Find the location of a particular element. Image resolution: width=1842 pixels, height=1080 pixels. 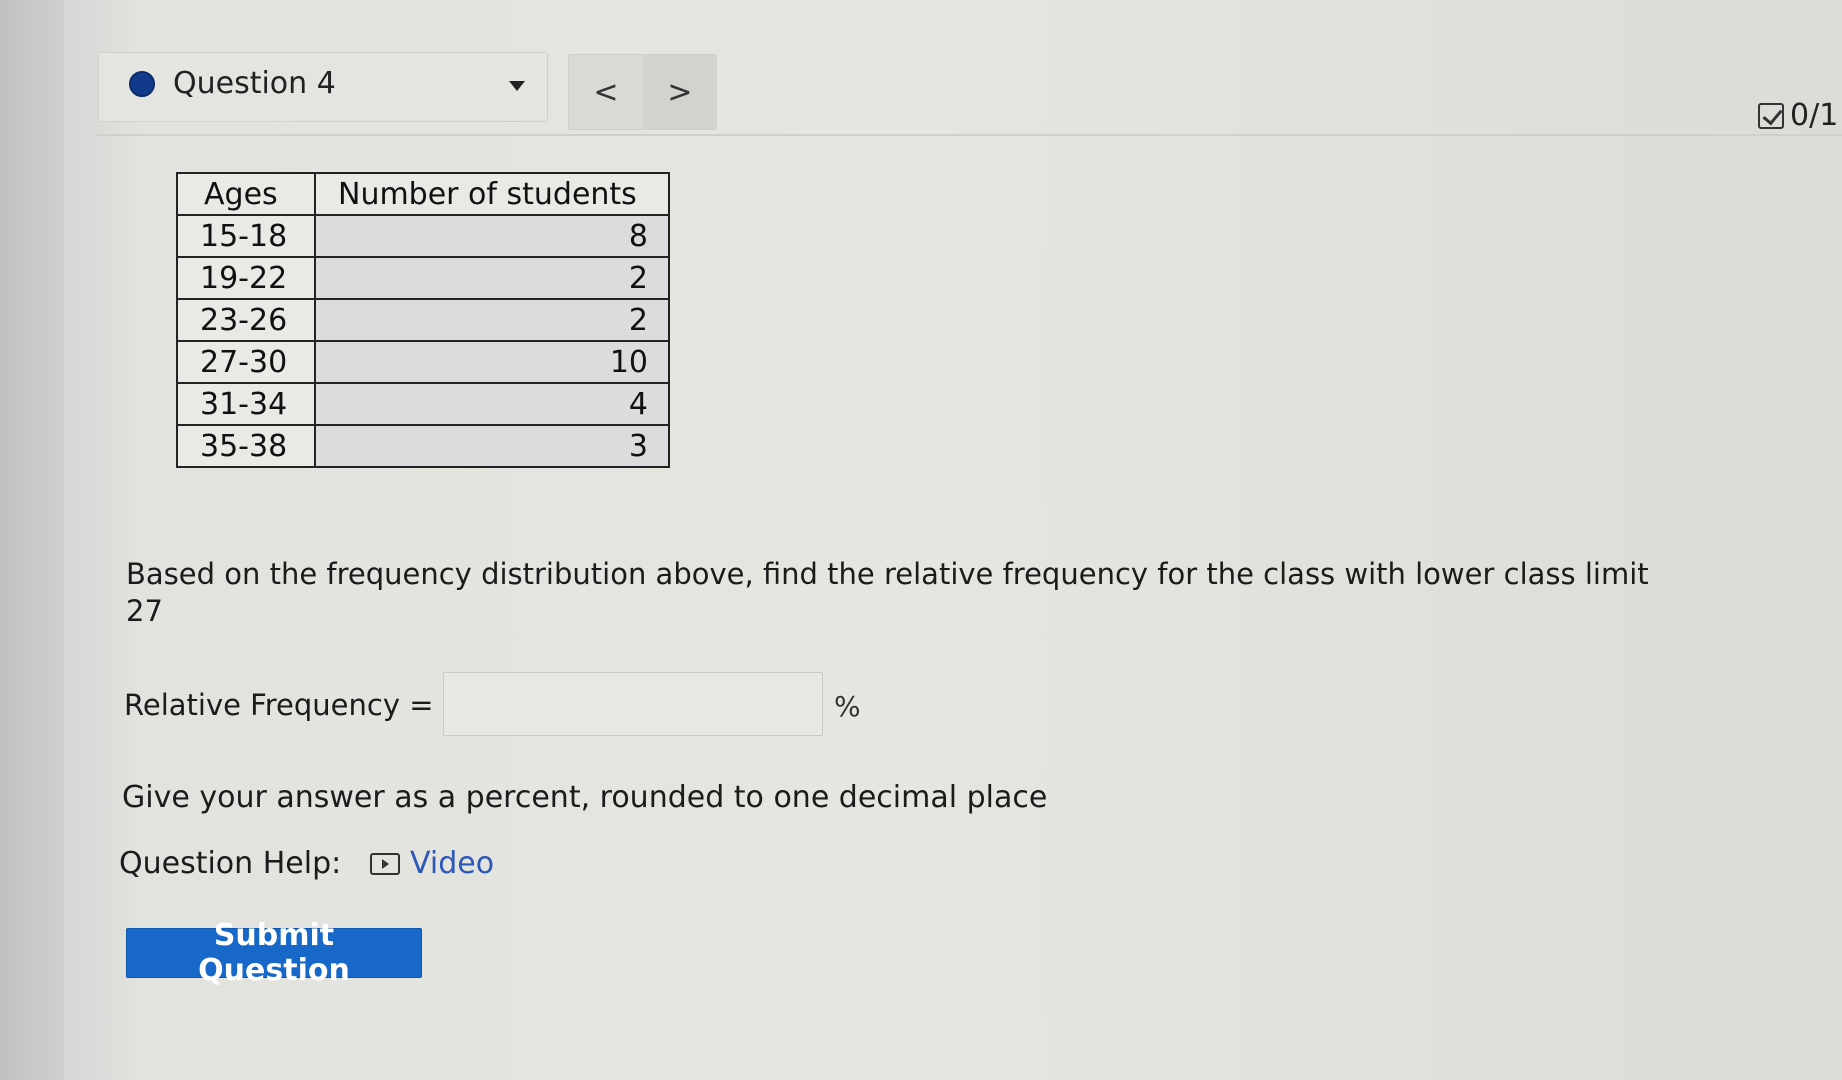

submit-question-button: Submit Question is located at coordinates (274, 953).